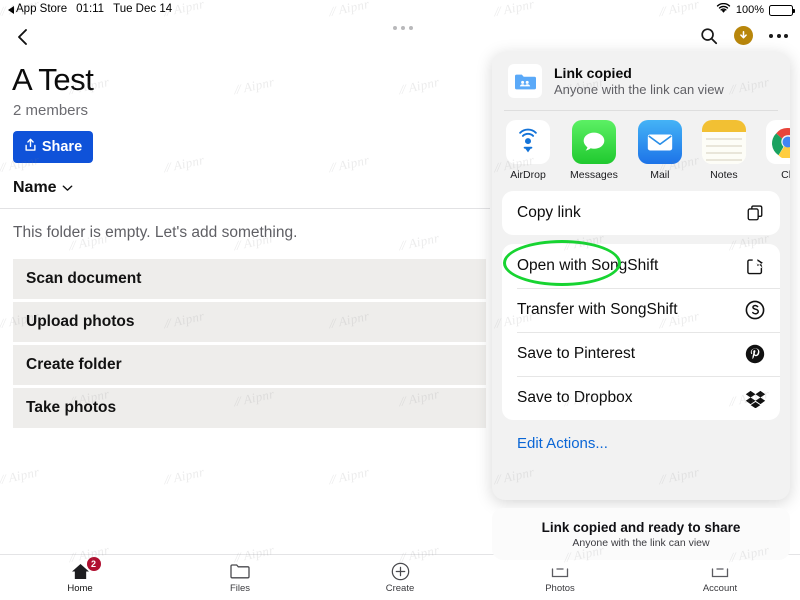 This screenshot has height=600, width=800. What do you see at coordinates (594, 175) in the screenshot?
I see `share-target-label: Messages` at bounding box center [594, 175].